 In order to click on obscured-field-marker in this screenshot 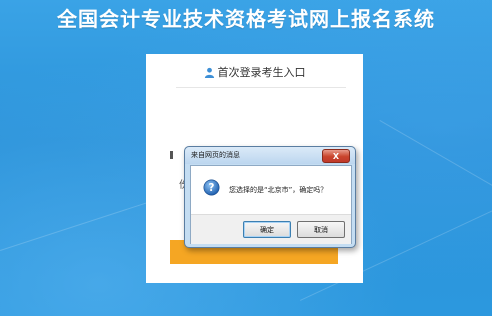, I will do `click(171, 155)`.